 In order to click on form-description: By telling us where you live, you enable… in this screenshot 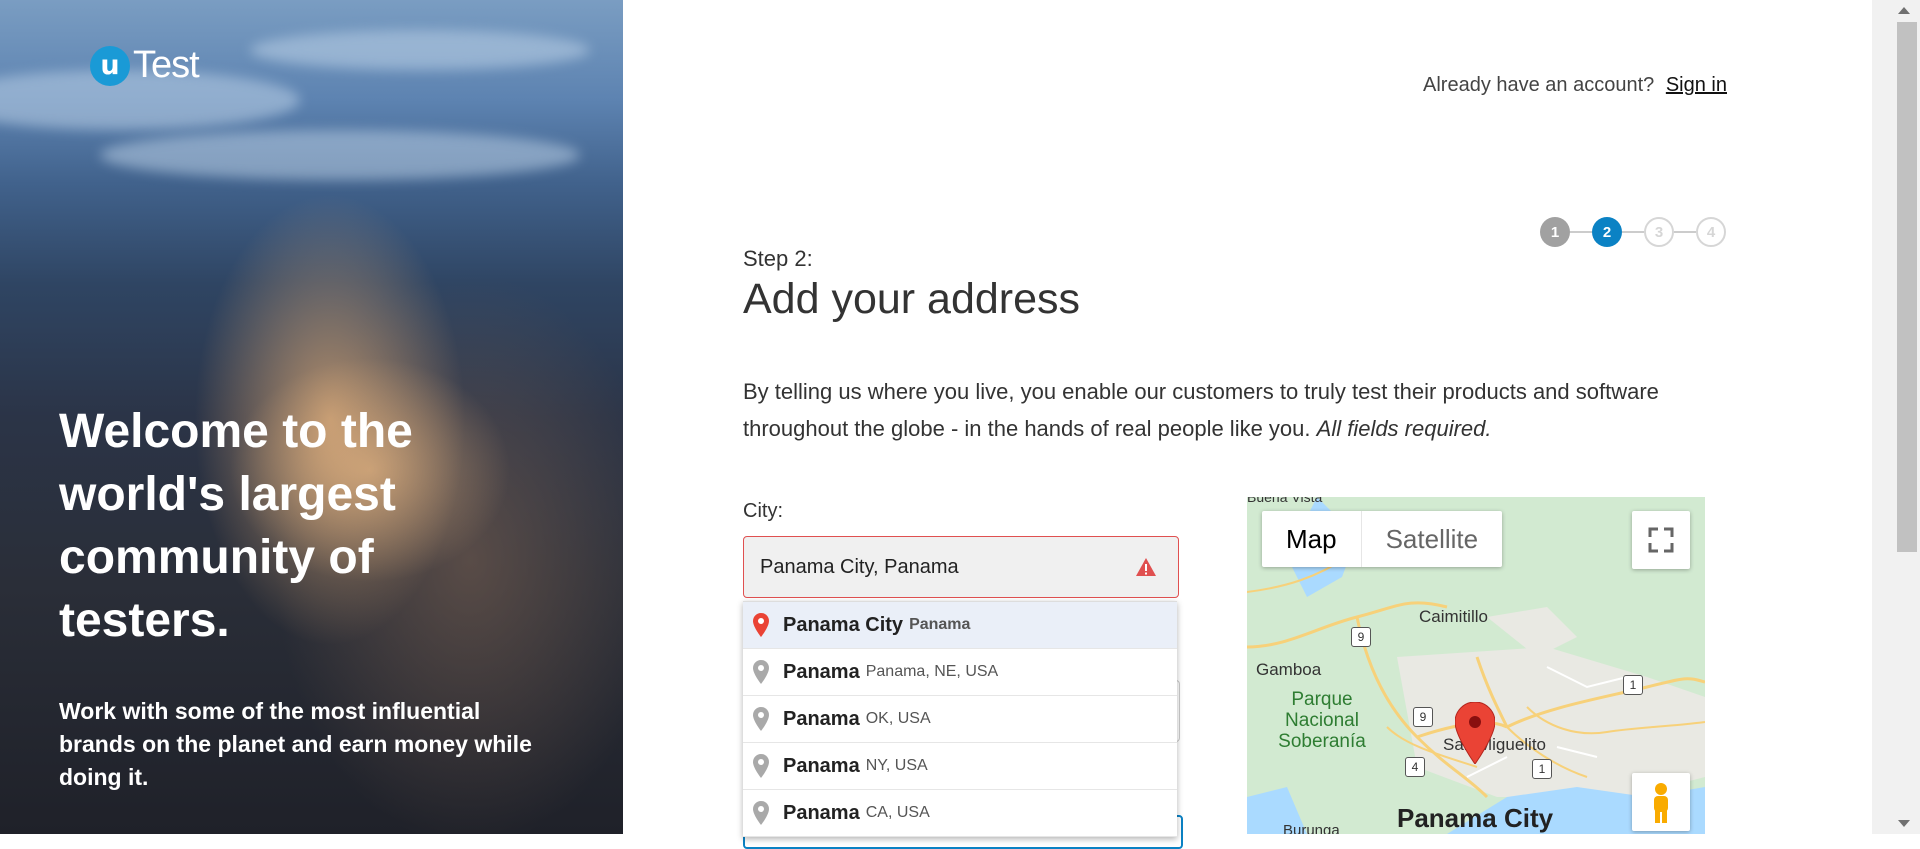, I will do `click(1223, 410)`.